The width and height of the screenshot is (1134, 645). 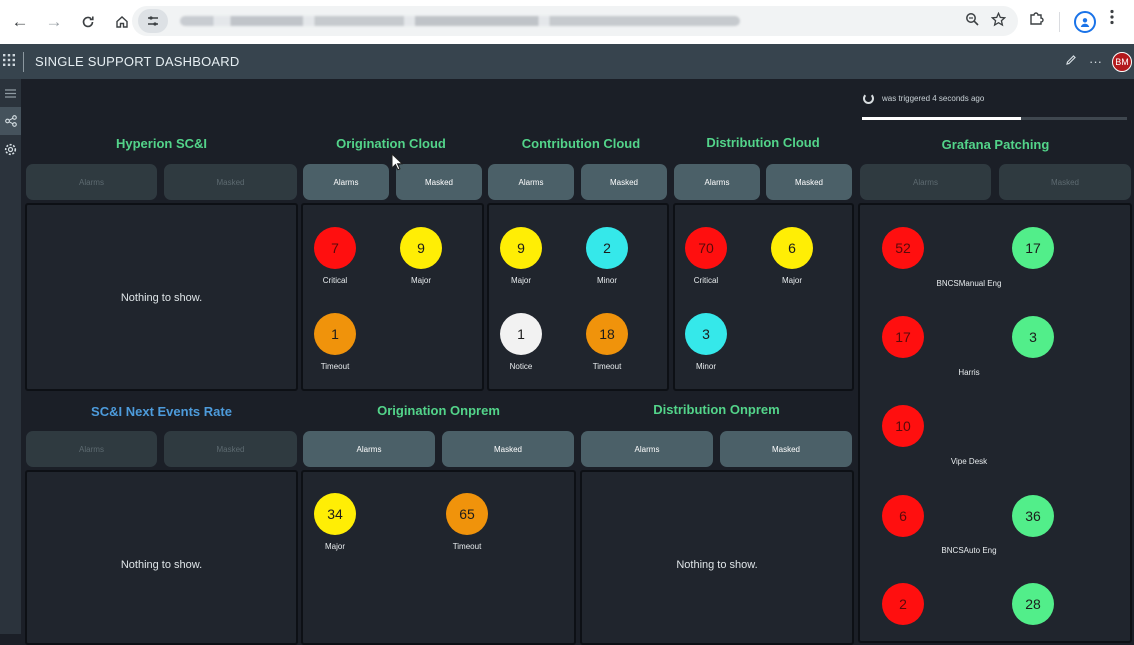 What do you see at coordinates (903, 426) in the screenshot?
I see `red-count-circle: 10` at bounding box center [903, 426].